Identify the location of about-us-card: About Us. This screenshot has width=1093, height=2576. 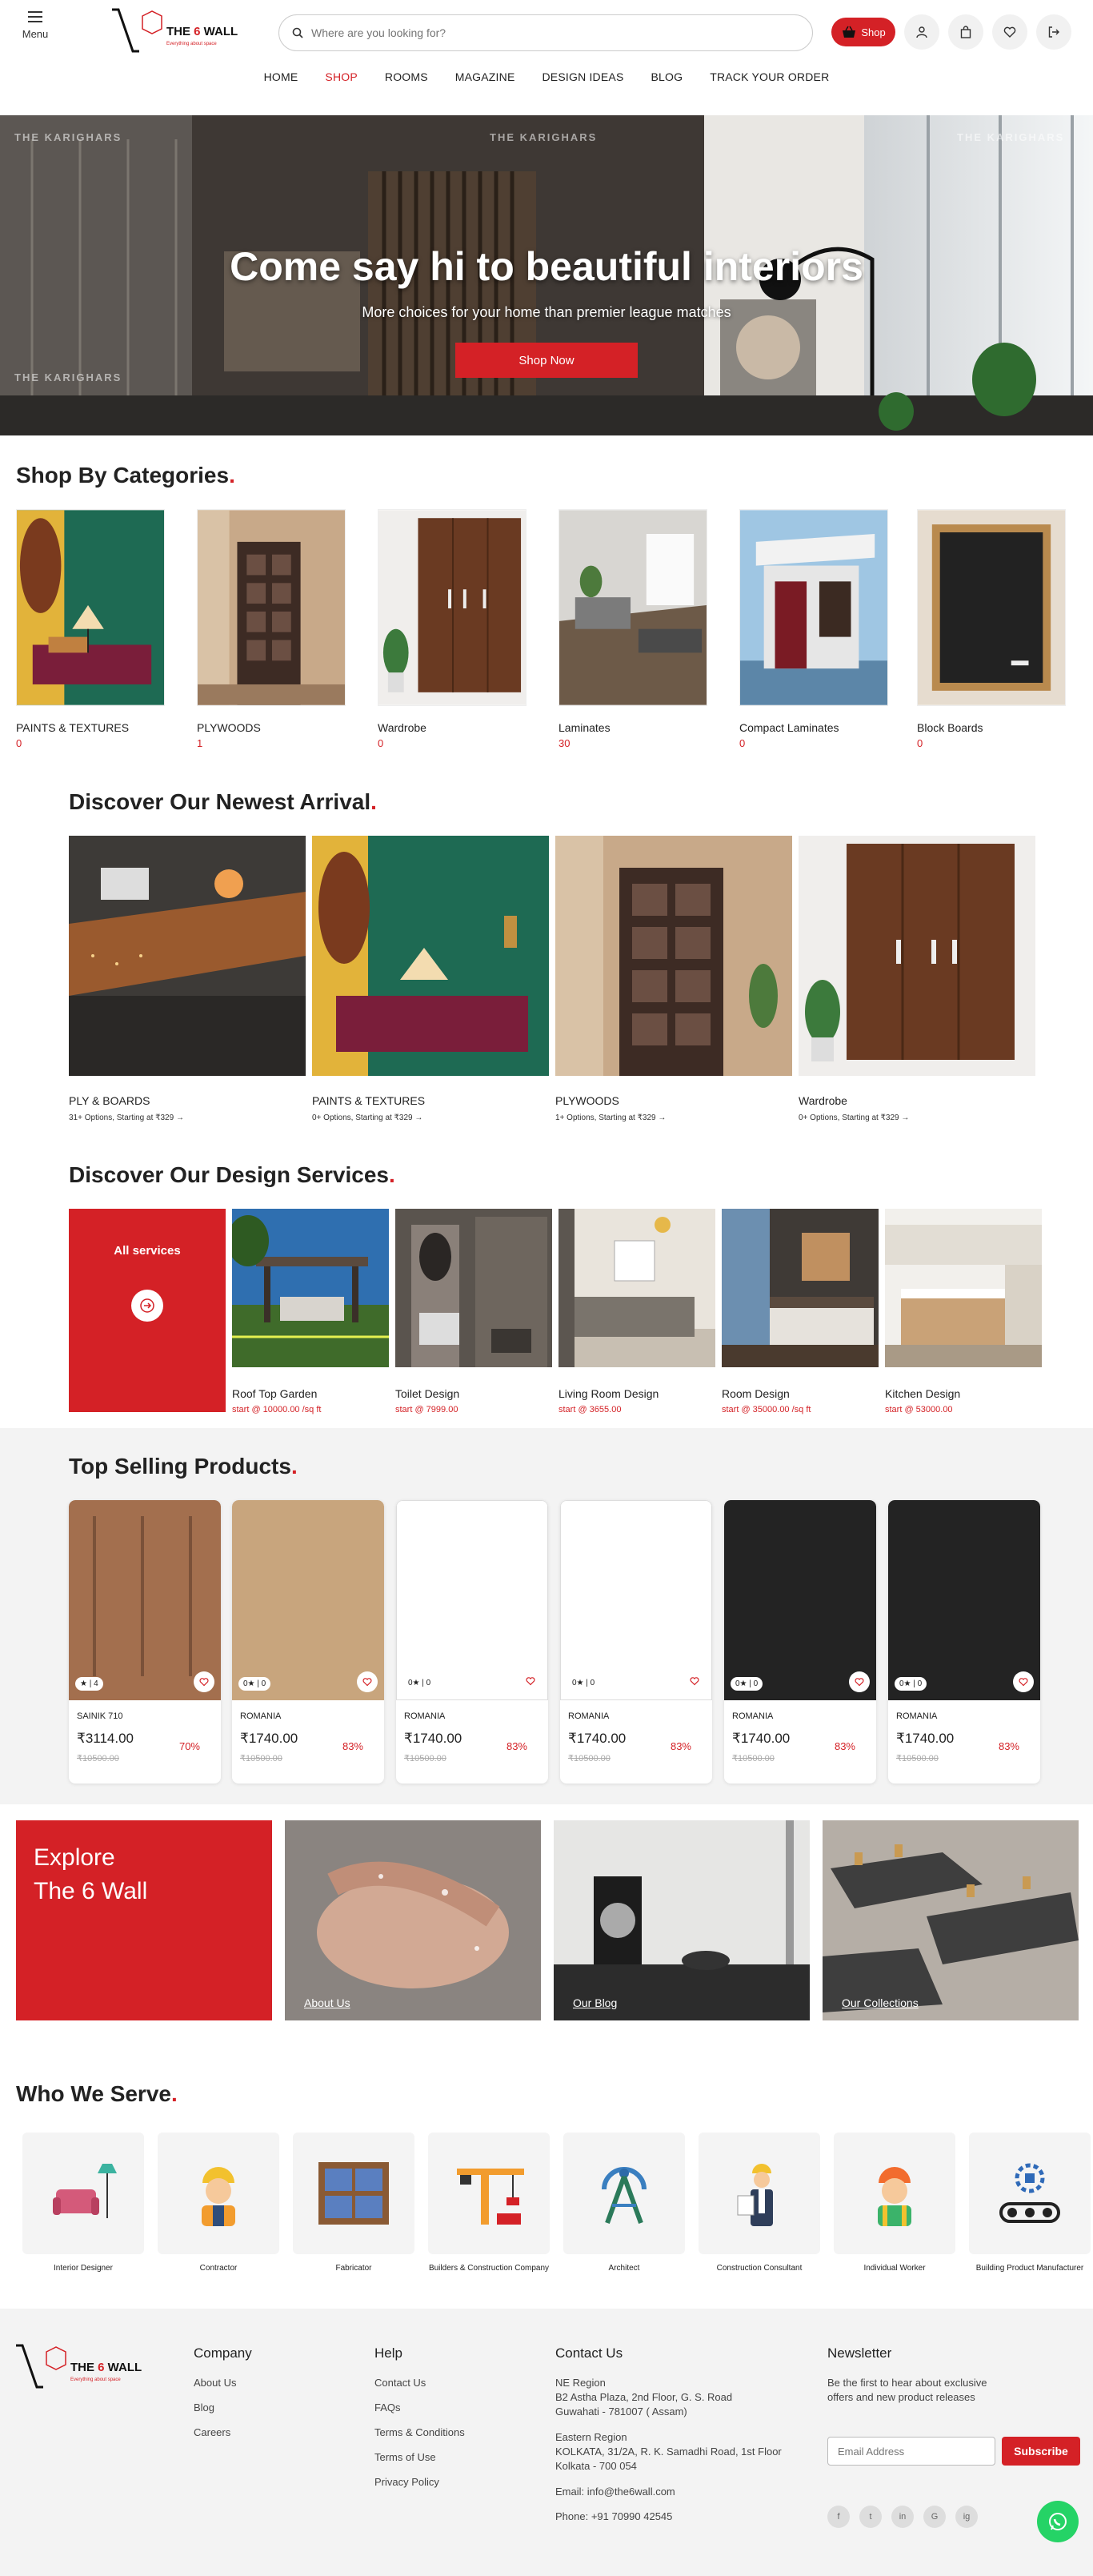
(413, 1920).